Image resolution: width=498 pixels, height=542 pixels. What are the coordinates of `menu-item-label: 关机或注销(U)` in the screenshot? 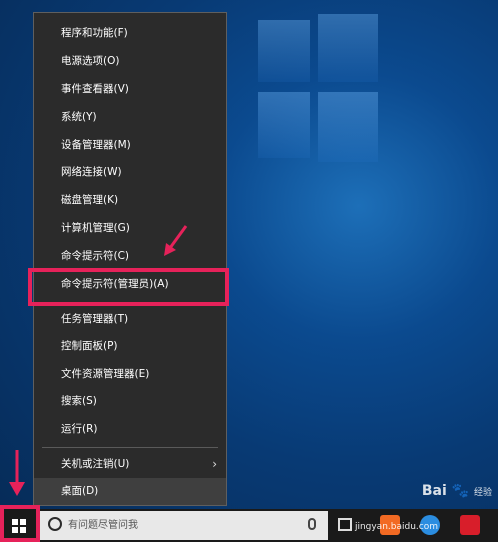 It's located at (95, 464).